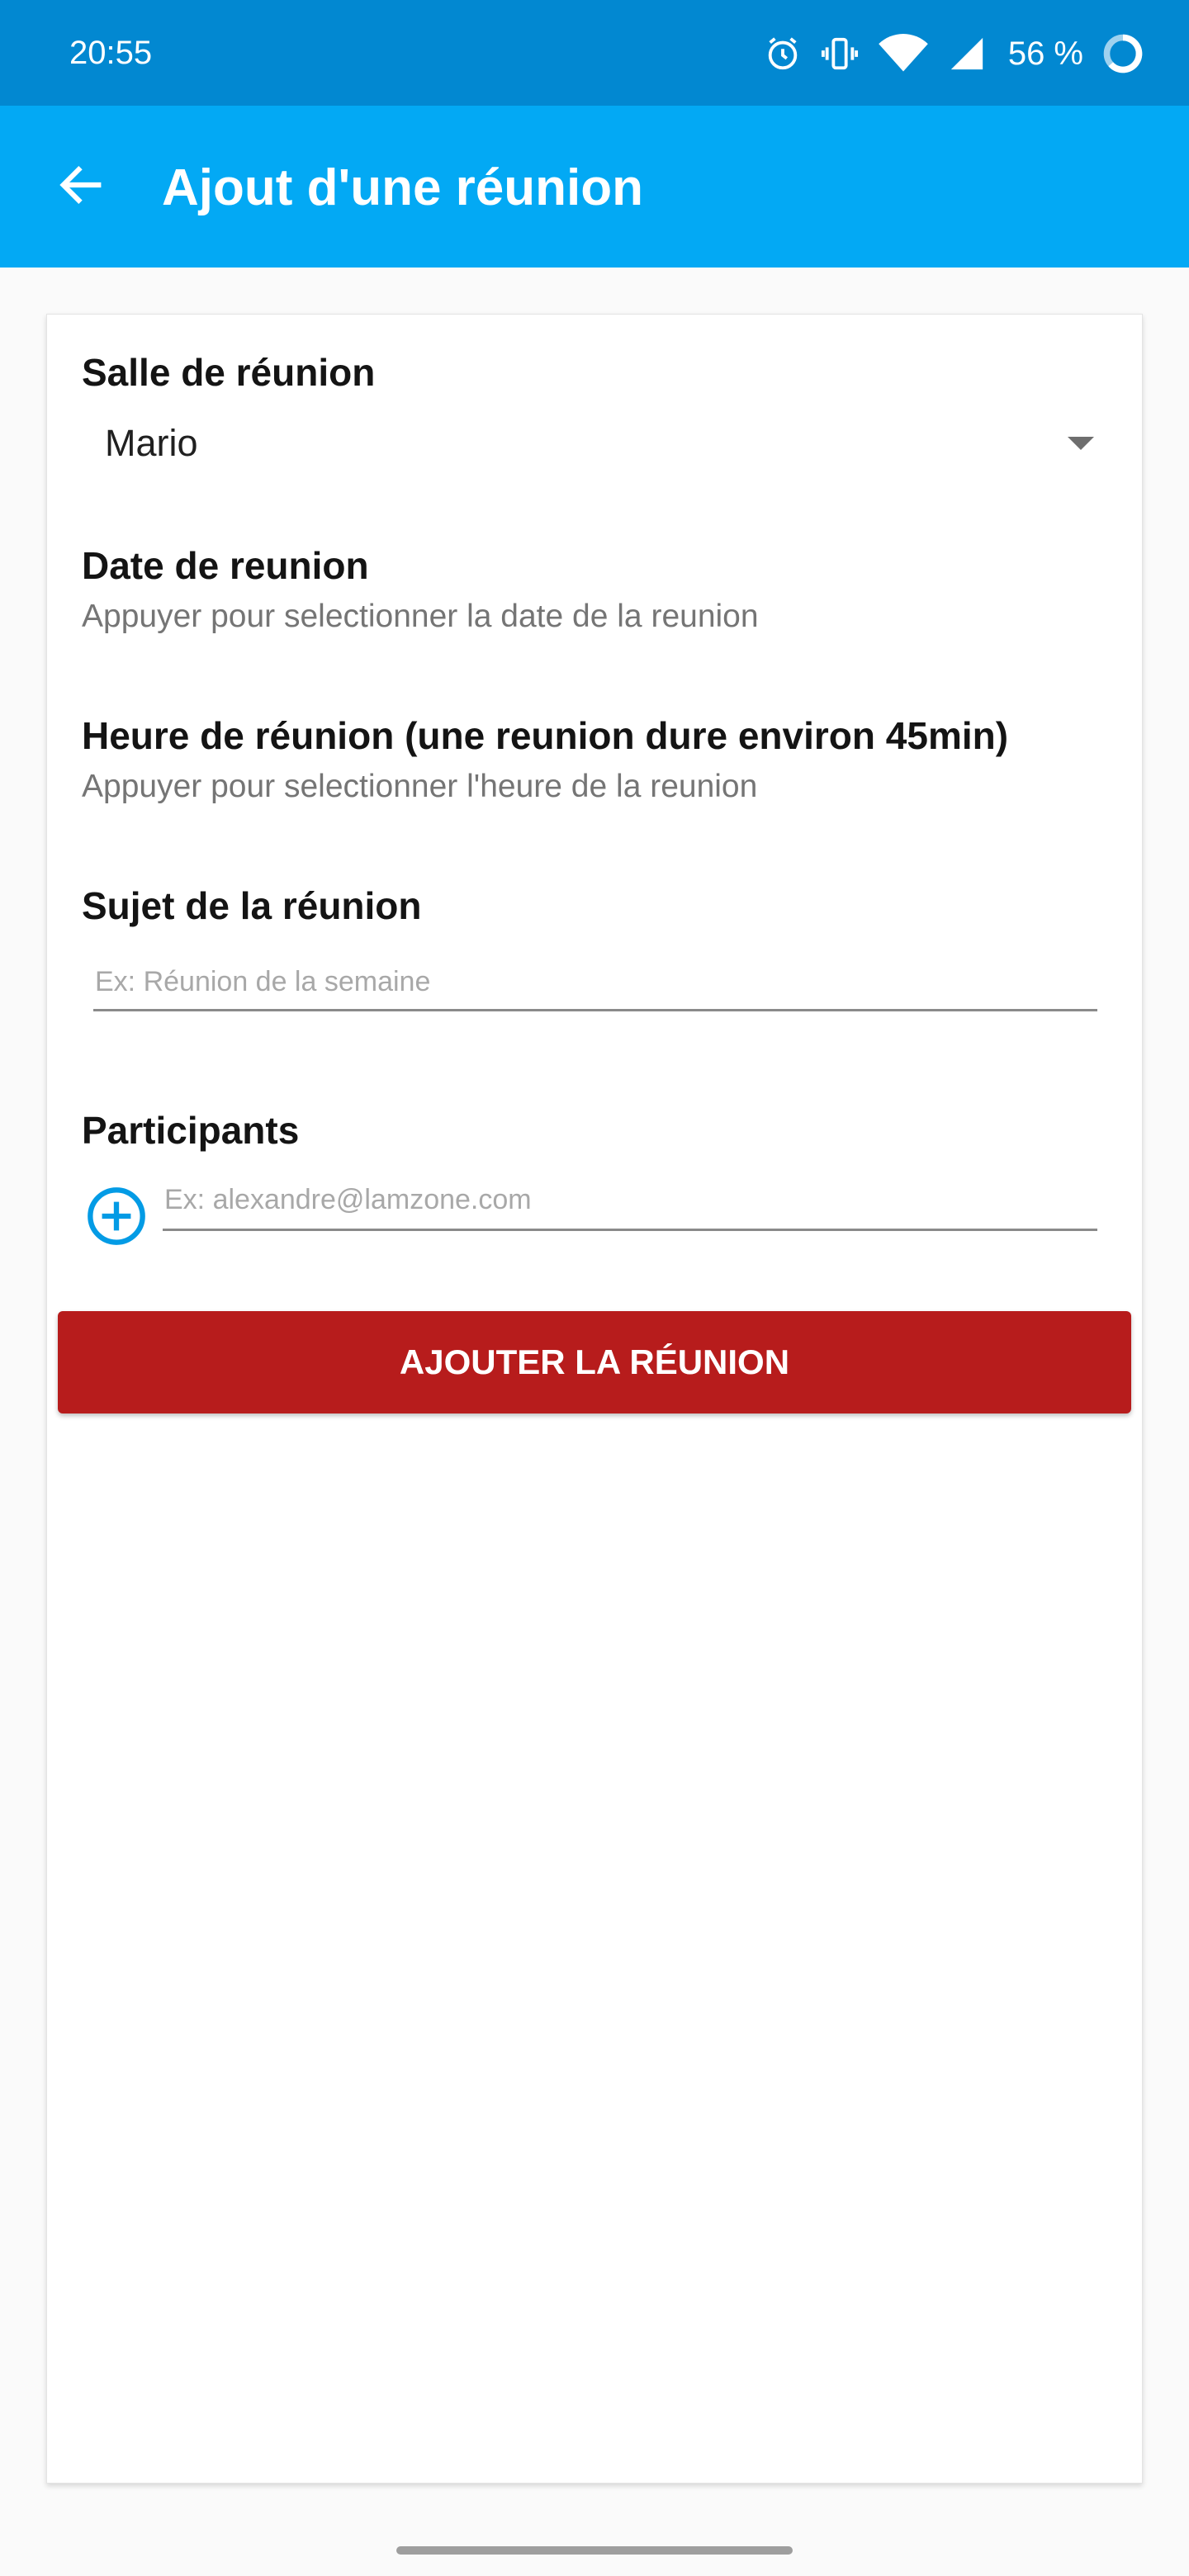  Describe the element at coordinates (191, 1130) in the screenshot. I see `participants-label: Participants` at that location.